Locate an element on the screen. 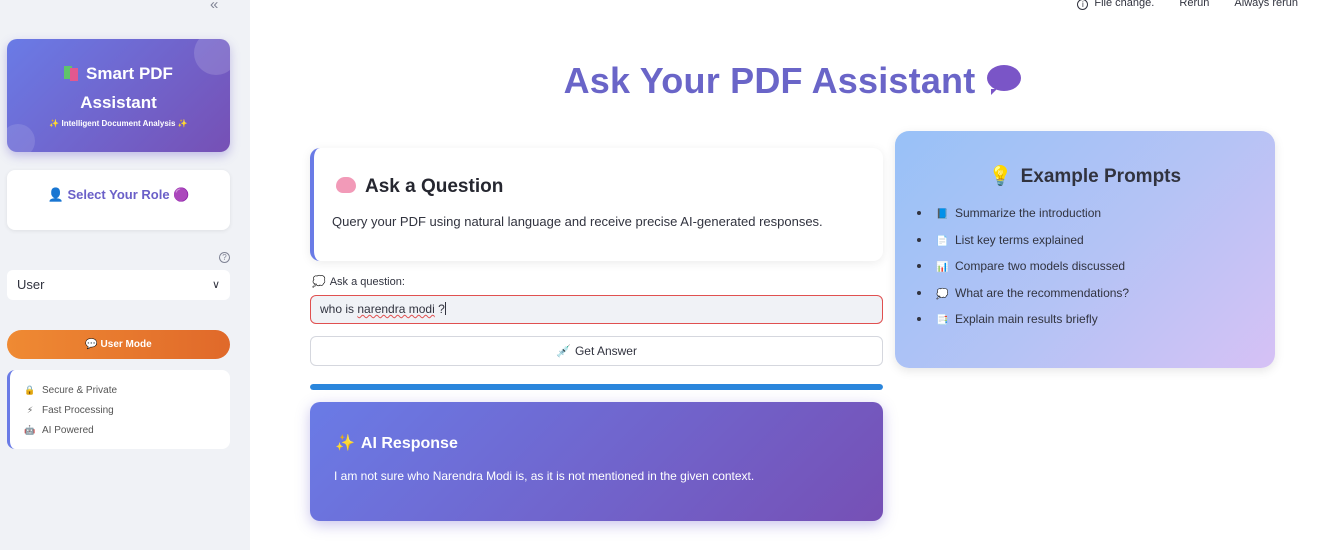  bar-chart-icon: 📊 is located at coordinates (942, 267).